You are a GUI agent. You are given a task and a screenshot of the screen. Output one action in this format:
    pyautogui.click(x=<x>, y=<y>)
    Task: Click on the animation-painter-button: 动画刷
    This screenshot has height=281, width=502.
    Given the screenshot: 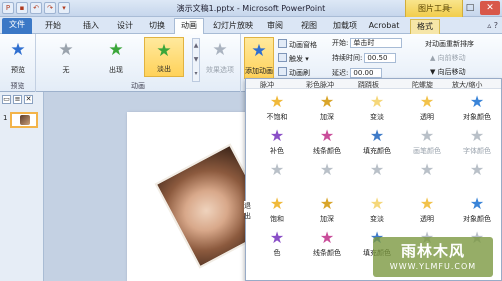 What is the action you would take?
    pyautogui.click(x=294, y=72)
    